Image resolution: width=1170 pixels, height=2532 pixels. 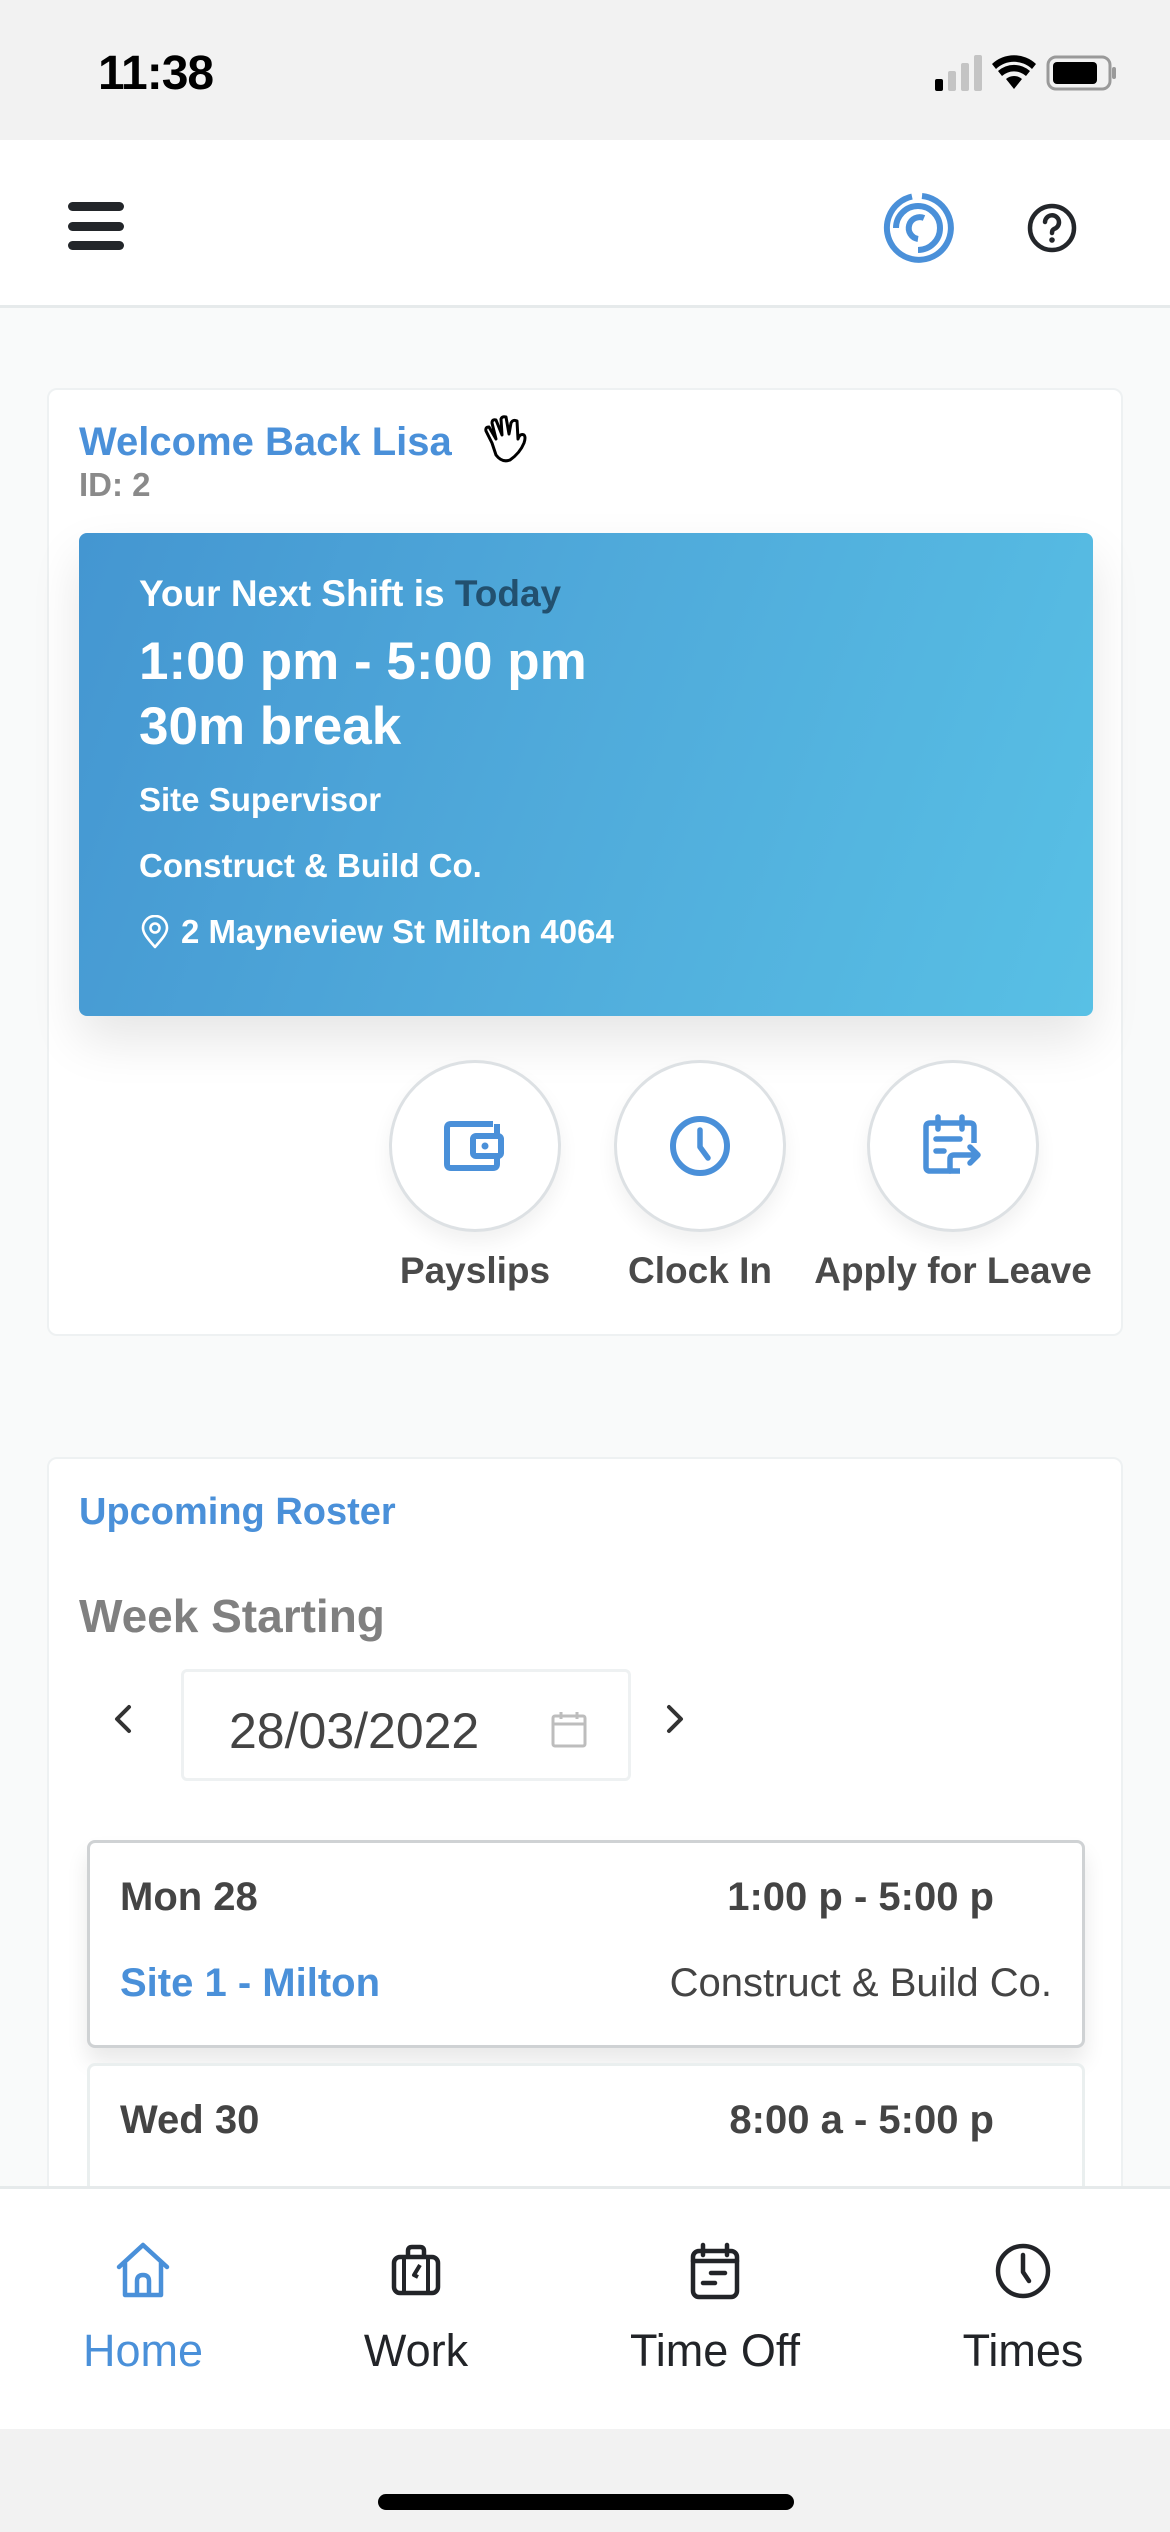 What do you see at coordinates (237, 1512) in the screenshot?
I see `roster-title: Upcoming Roster` at bounding box center [237, 1512].